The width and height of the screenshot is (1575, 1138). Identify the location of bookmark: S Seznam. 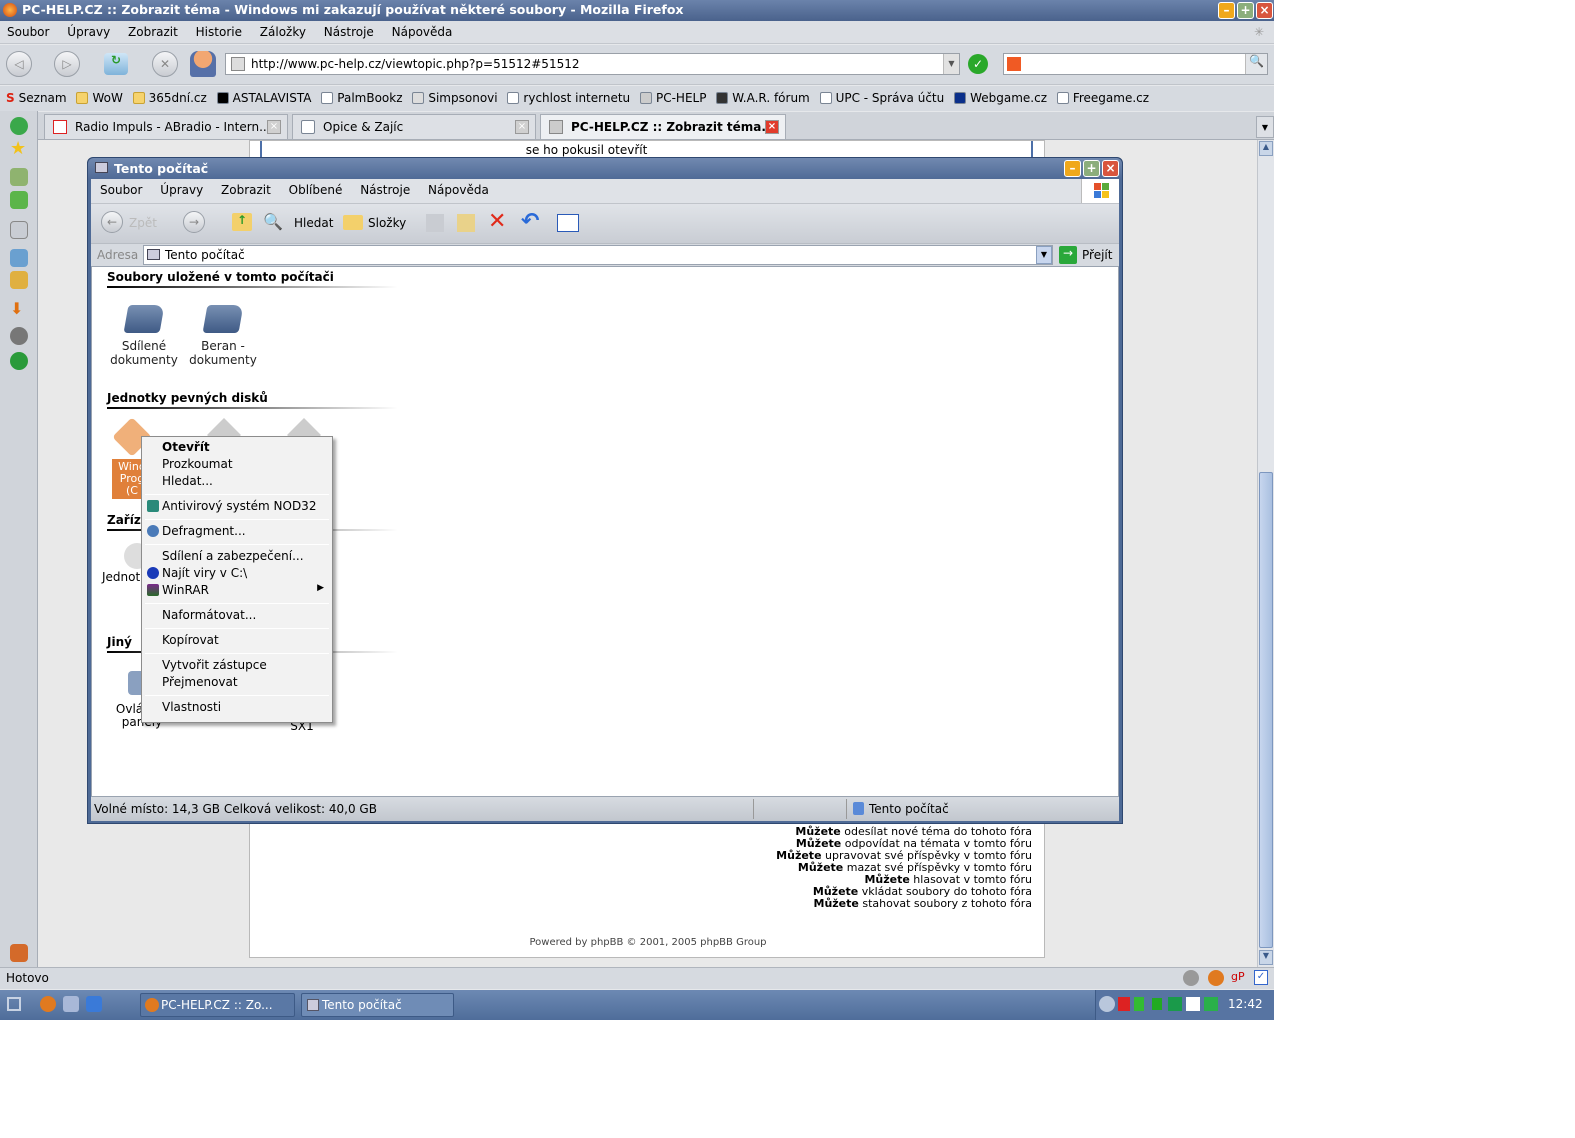
(36, 98).